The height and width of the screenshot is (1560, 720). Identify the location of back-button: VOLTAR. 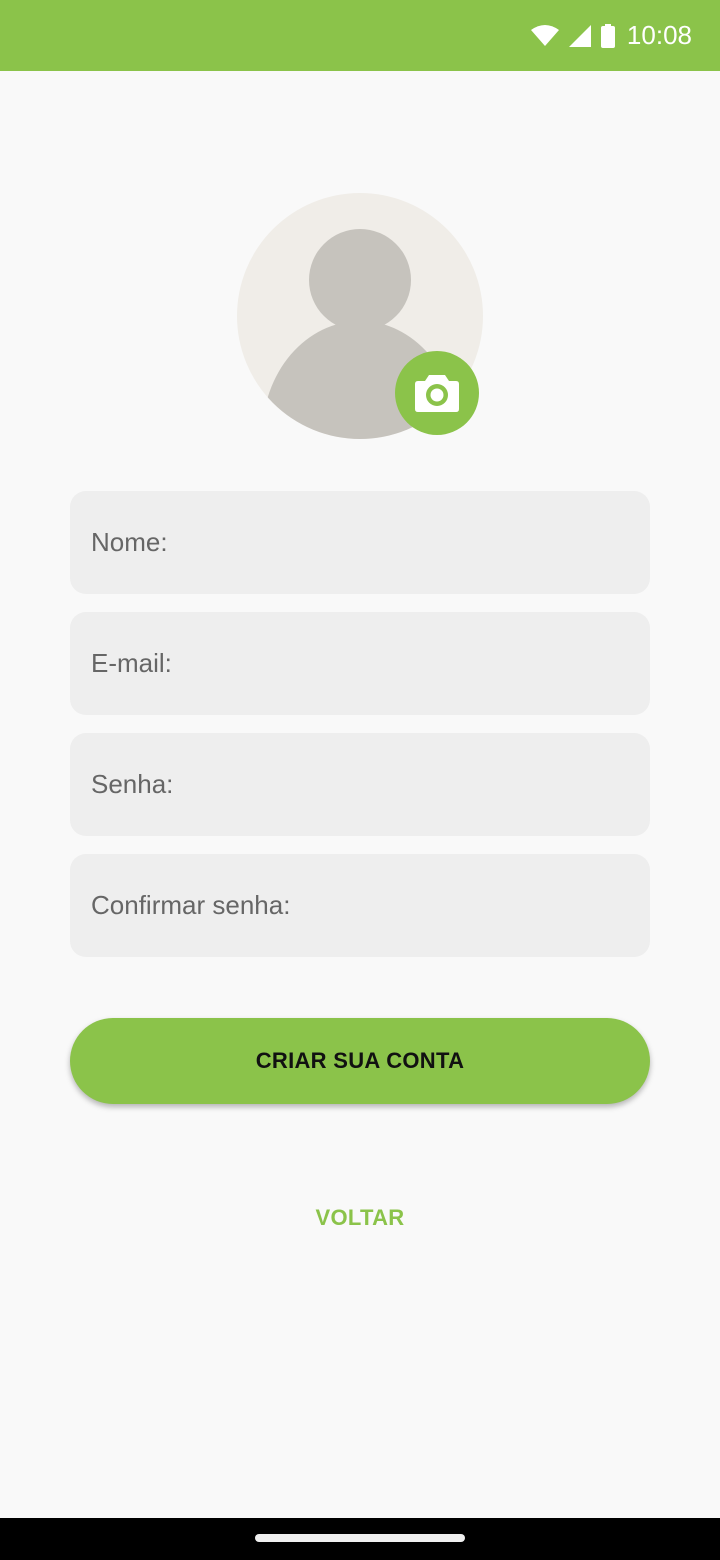
(360, 1218).